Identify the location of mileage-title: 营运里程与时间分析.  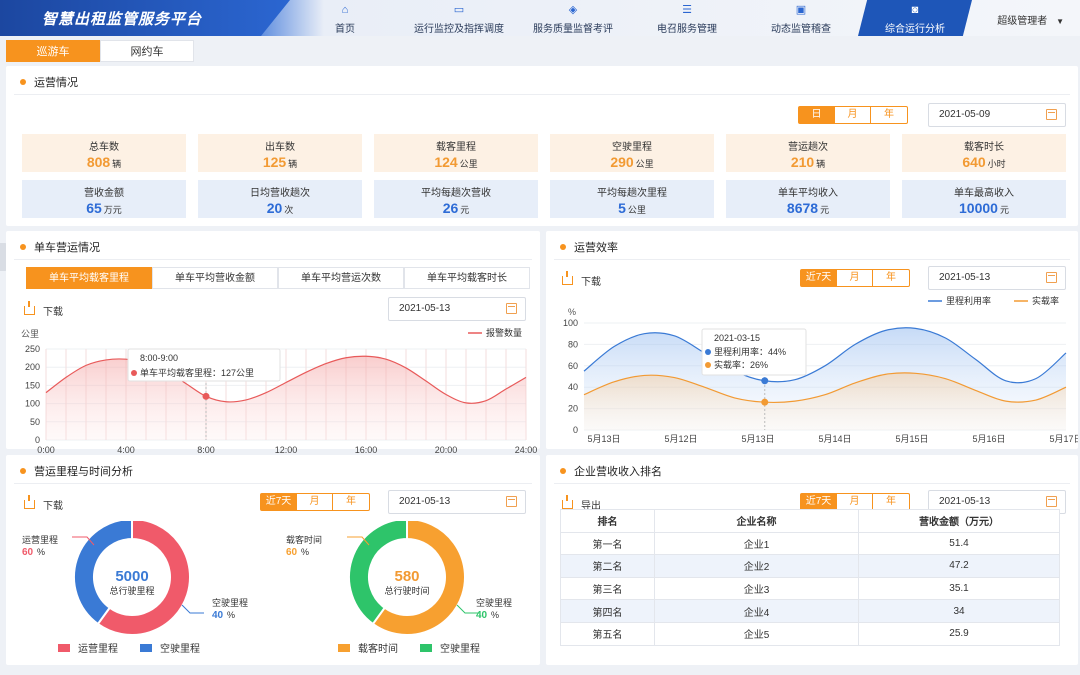
(76, 471).